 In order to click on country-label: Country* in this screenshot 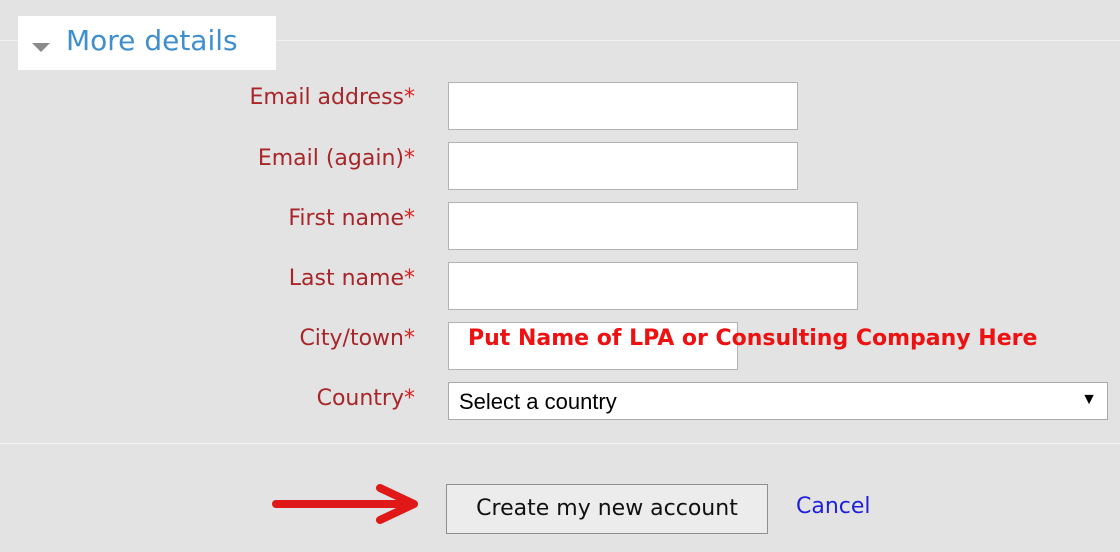, I will do `click(366, 398)`.